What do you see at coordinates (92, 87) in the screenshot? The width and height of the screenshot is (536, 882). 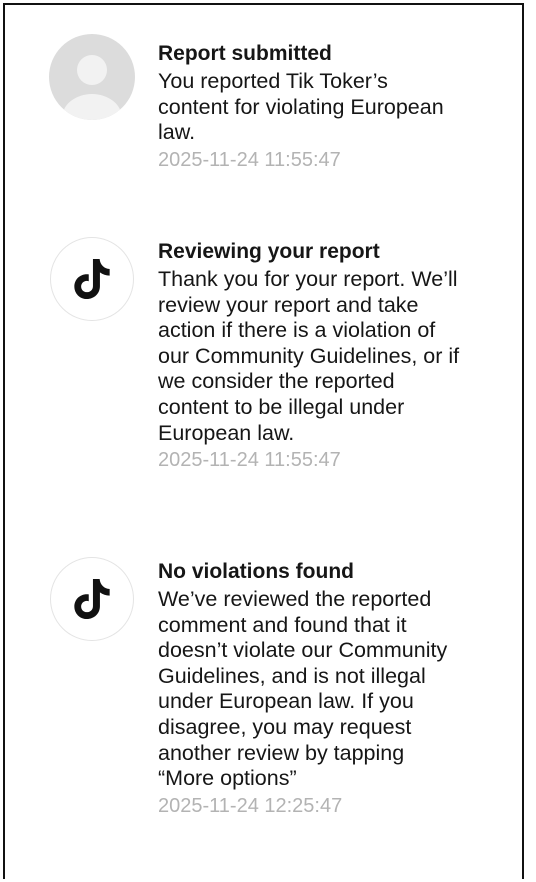 I see `person-silhouette-icon` at bounding box center [92, 87].